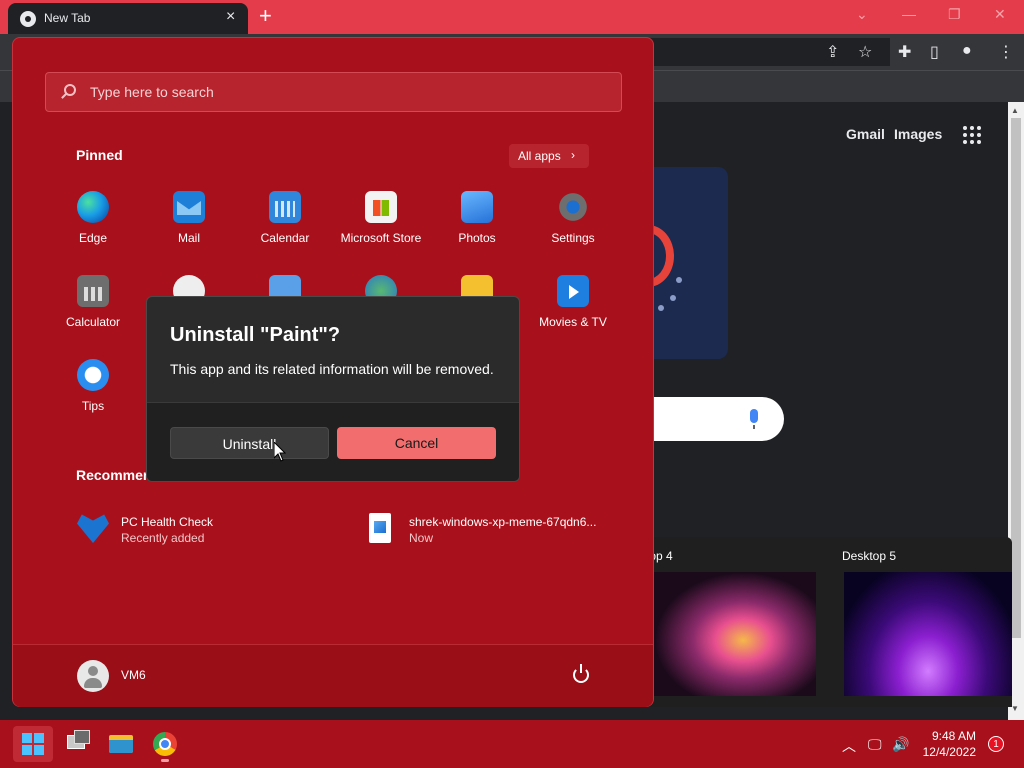  Describe the element at coordinates (928, 634) in the screenshot. I see `desktop-5-thumbnail` at that location.